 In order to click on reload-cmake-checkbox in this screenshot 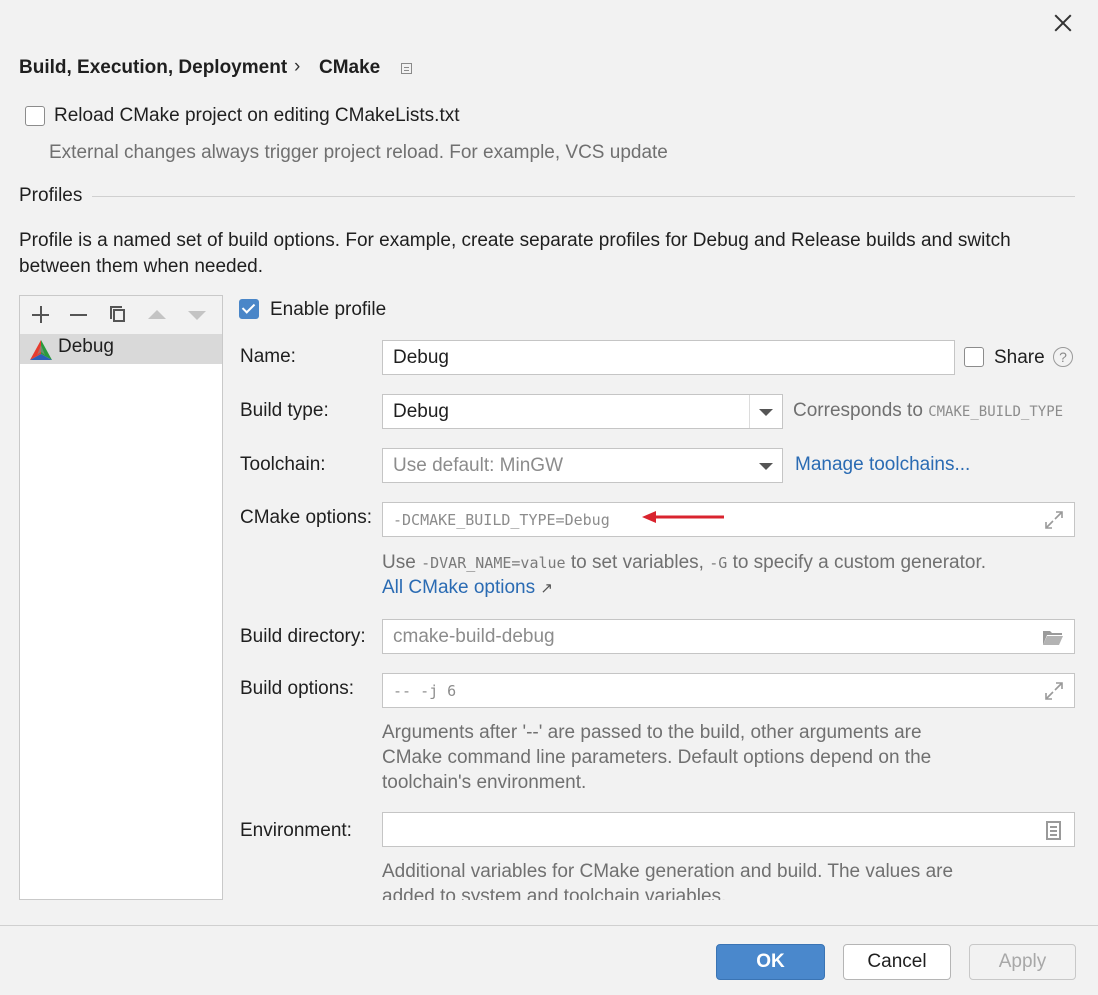, I will do `click(35, 116)`.